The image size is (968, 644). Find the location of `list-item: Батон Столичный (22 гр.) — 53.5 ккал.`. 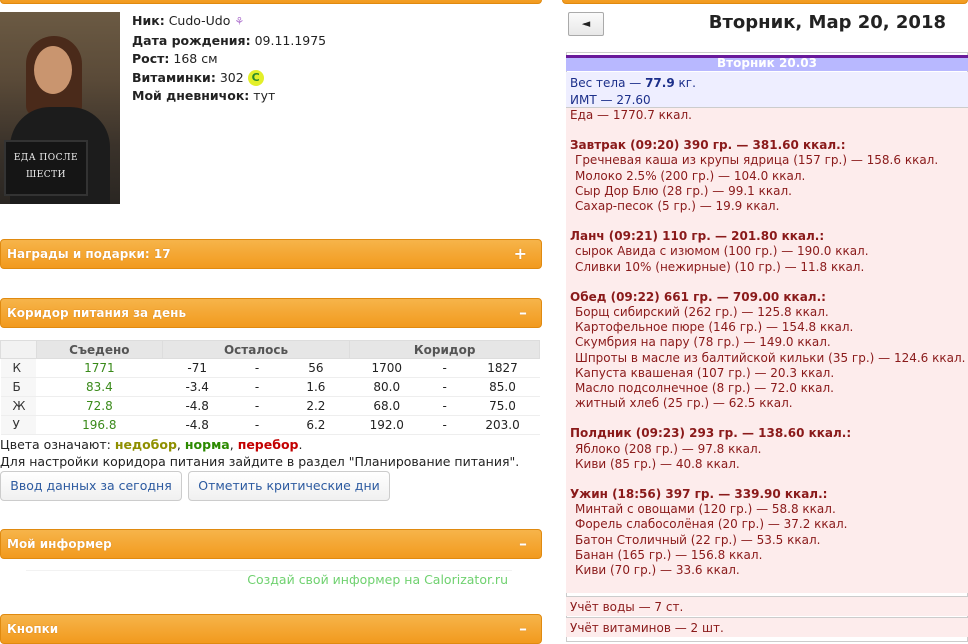

list-item: Батон Столичный (22 гр.) — 53.5 ккал. is located at coordinates (698, 539).